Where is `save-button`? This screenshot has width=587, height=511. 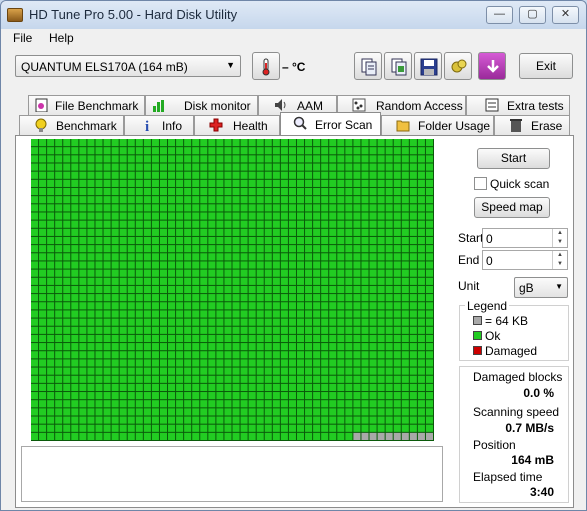
save-button is located at coordinates (428, 66).